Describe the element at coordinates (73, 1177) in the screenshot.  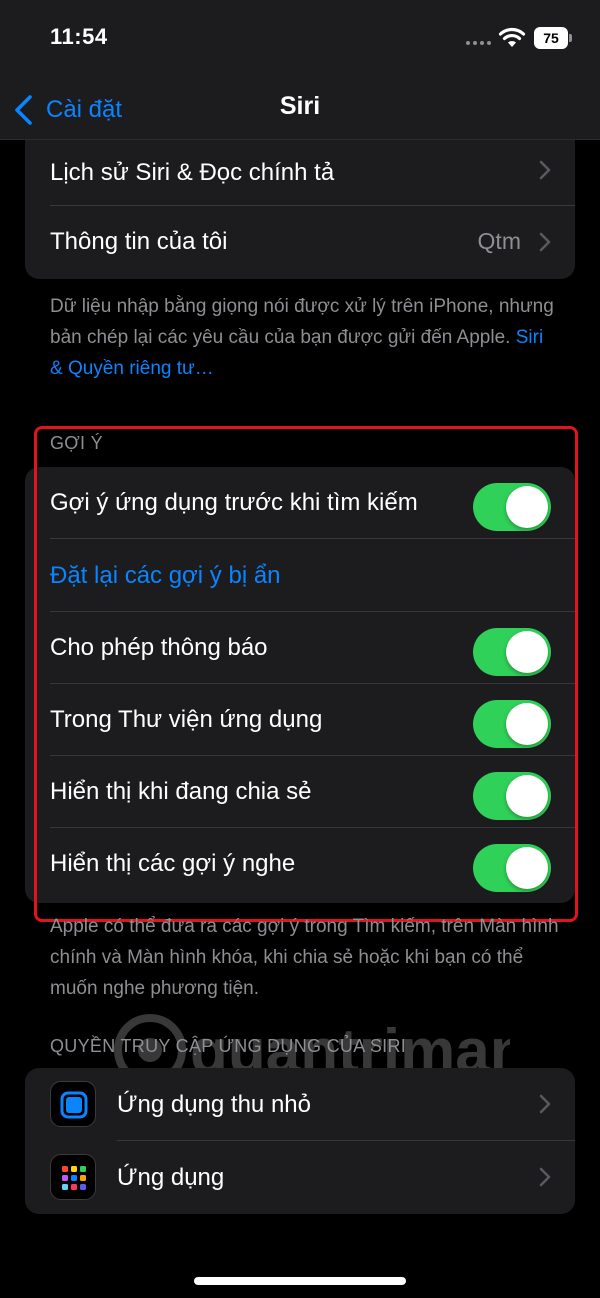
I see `app-grid-icon` at that location.